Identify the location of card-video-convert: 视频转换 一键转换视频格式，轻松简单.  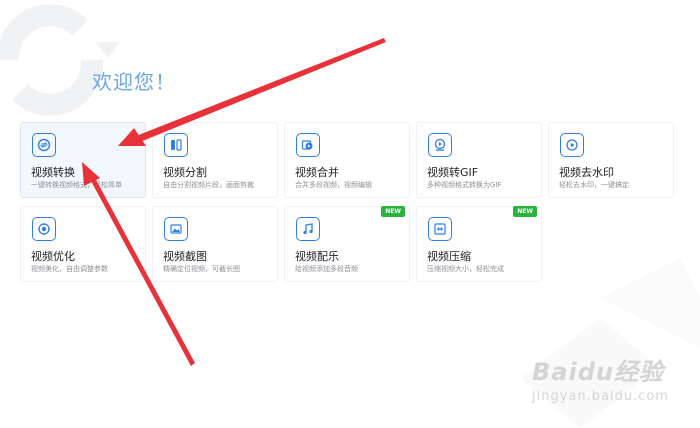
(83, 160).